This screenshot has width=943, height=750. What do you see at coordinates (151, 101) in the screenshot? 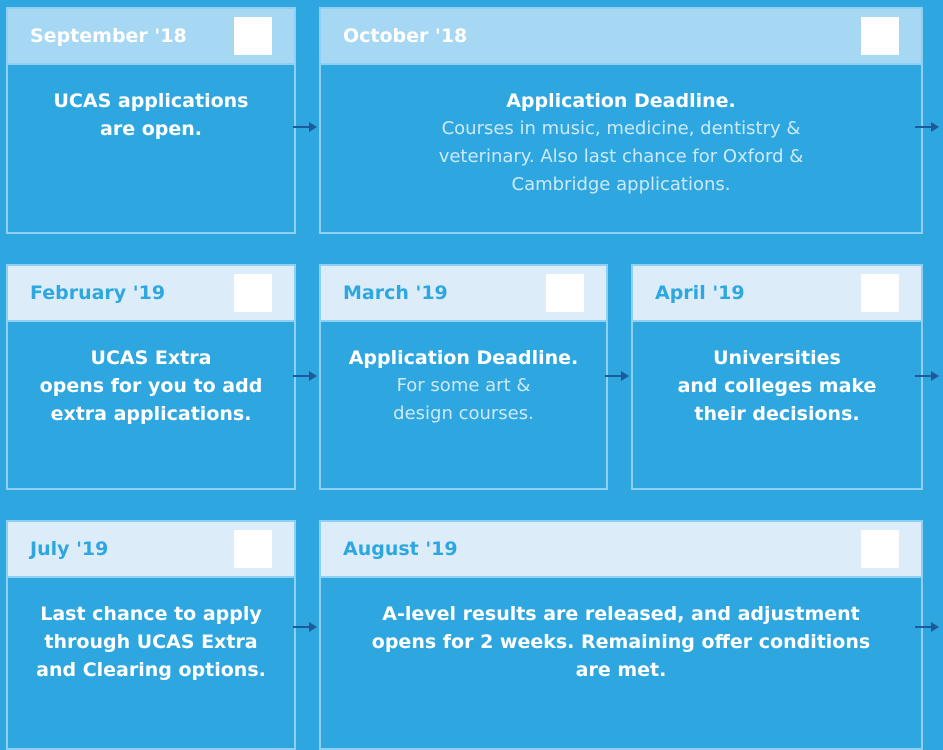
I see `card-bold-line: UCAS applications` at bounding box center [151, 101].